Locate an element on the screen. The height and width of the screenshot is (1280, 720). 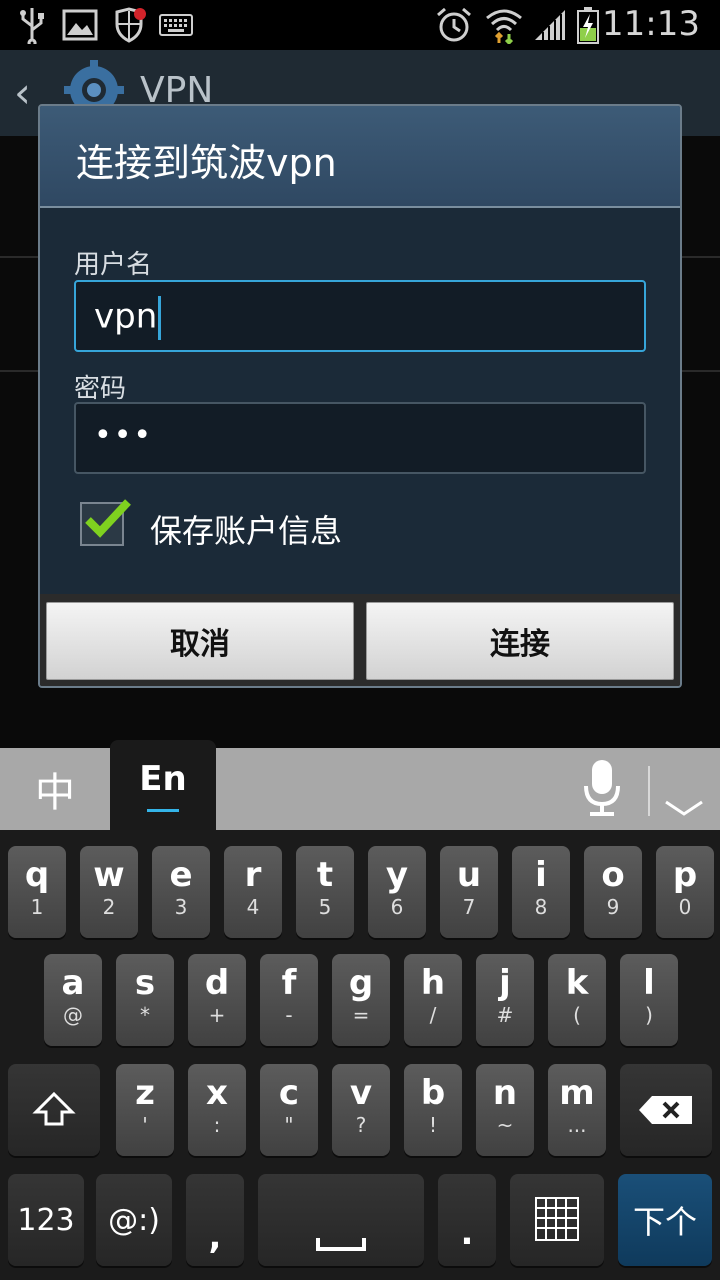
text-caret is located at coordinates (160, 318).